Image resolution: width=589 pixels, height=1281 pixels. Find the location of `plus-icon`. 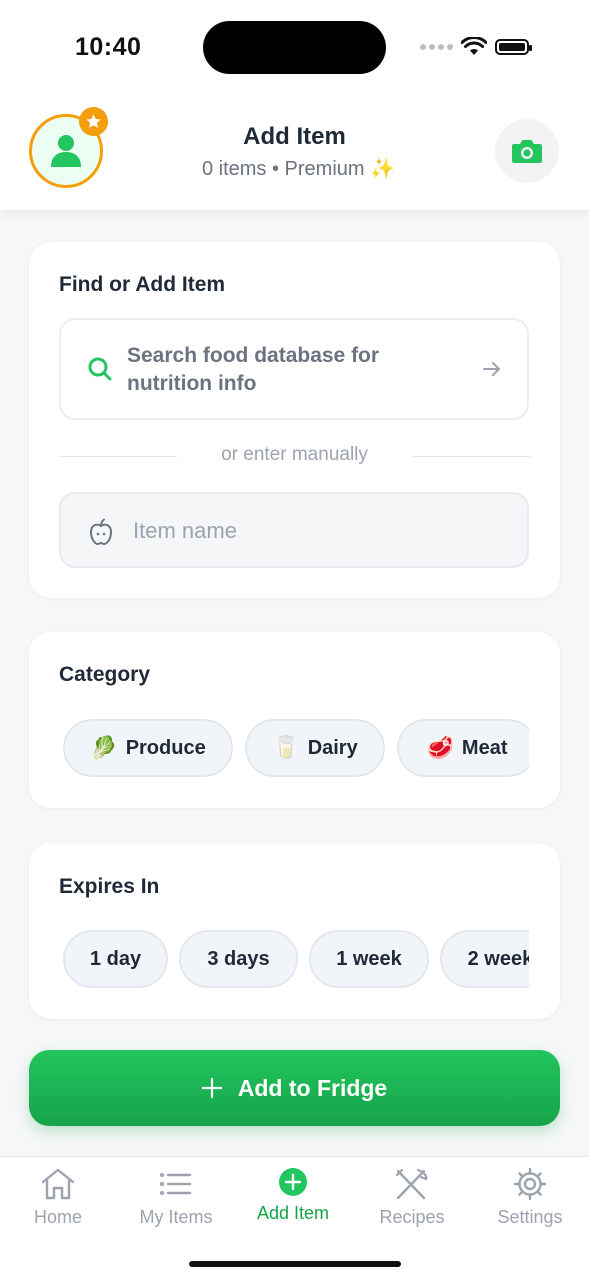

plus-icon is located at coordinates (211, 1088).